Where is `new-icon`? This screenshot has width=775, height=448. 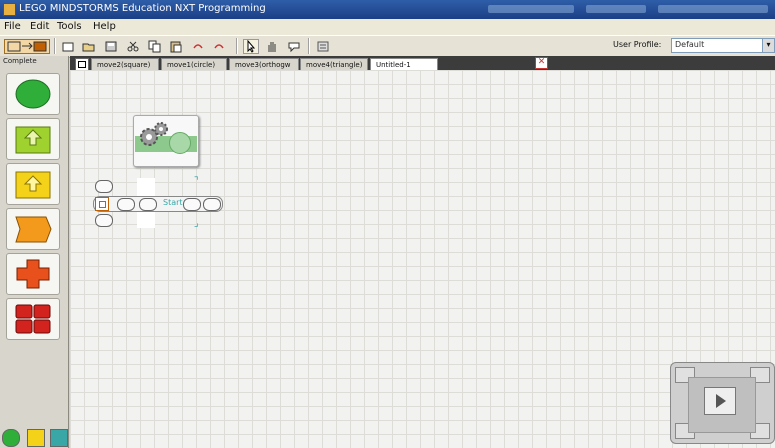
new-icon is located at coordinates (68, 46).